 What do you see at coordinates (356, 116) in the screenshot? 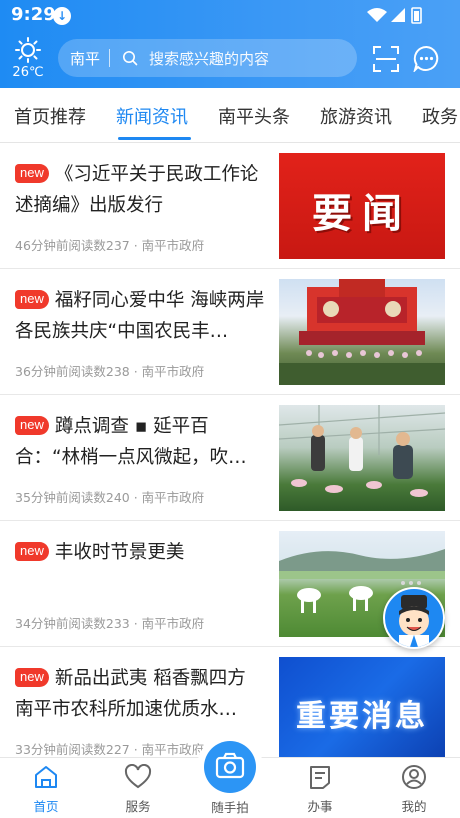
I see `tab-travel: 旅游资讯` at bounding box center [356, 116].